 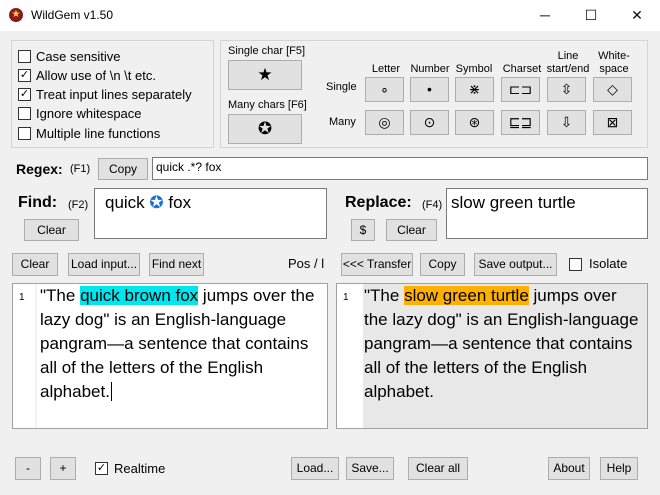 What do you see at coordinates (522, 69) in the screenshot?
I see `col-charset-label: Charset` at bounding box center [522, 69].